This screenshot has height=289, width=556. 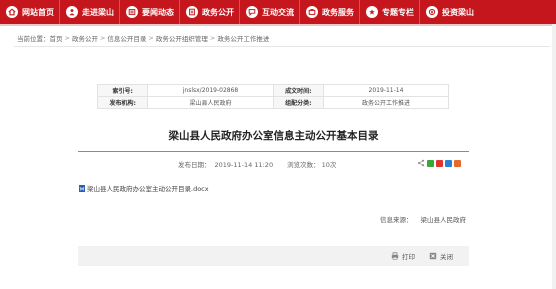 What do you see at coordinates (298, 90) in the screenshot?
I see `date-label: 成文时间:` at bounding box center [298, 90].